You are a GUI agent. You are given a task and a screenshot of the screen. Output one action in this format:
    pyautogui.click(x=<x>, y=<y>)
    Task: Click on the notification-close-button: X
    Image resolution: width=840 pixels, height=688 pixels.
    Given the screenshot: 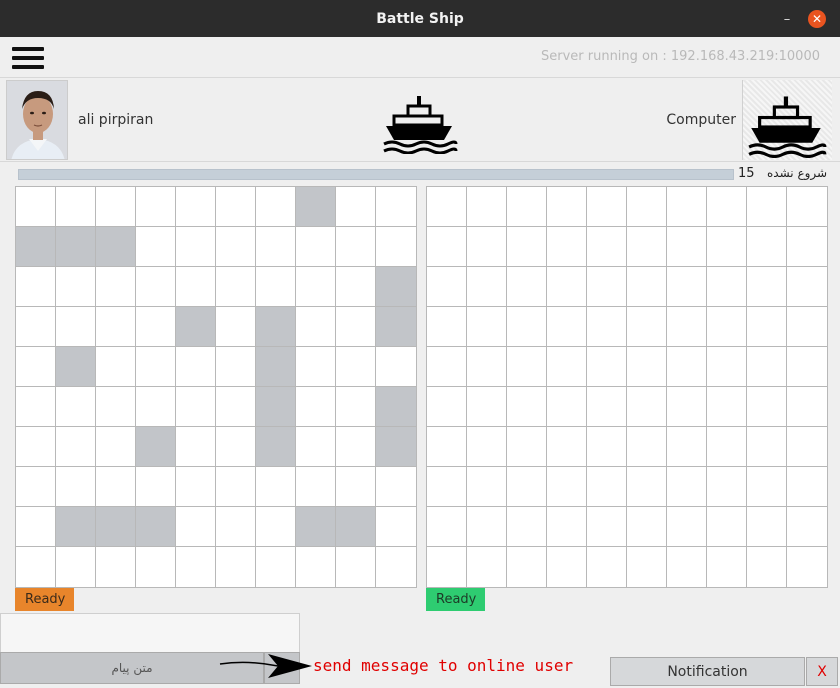 What is the action you would take?
    pyautogui.click(x=822, y=671)
    